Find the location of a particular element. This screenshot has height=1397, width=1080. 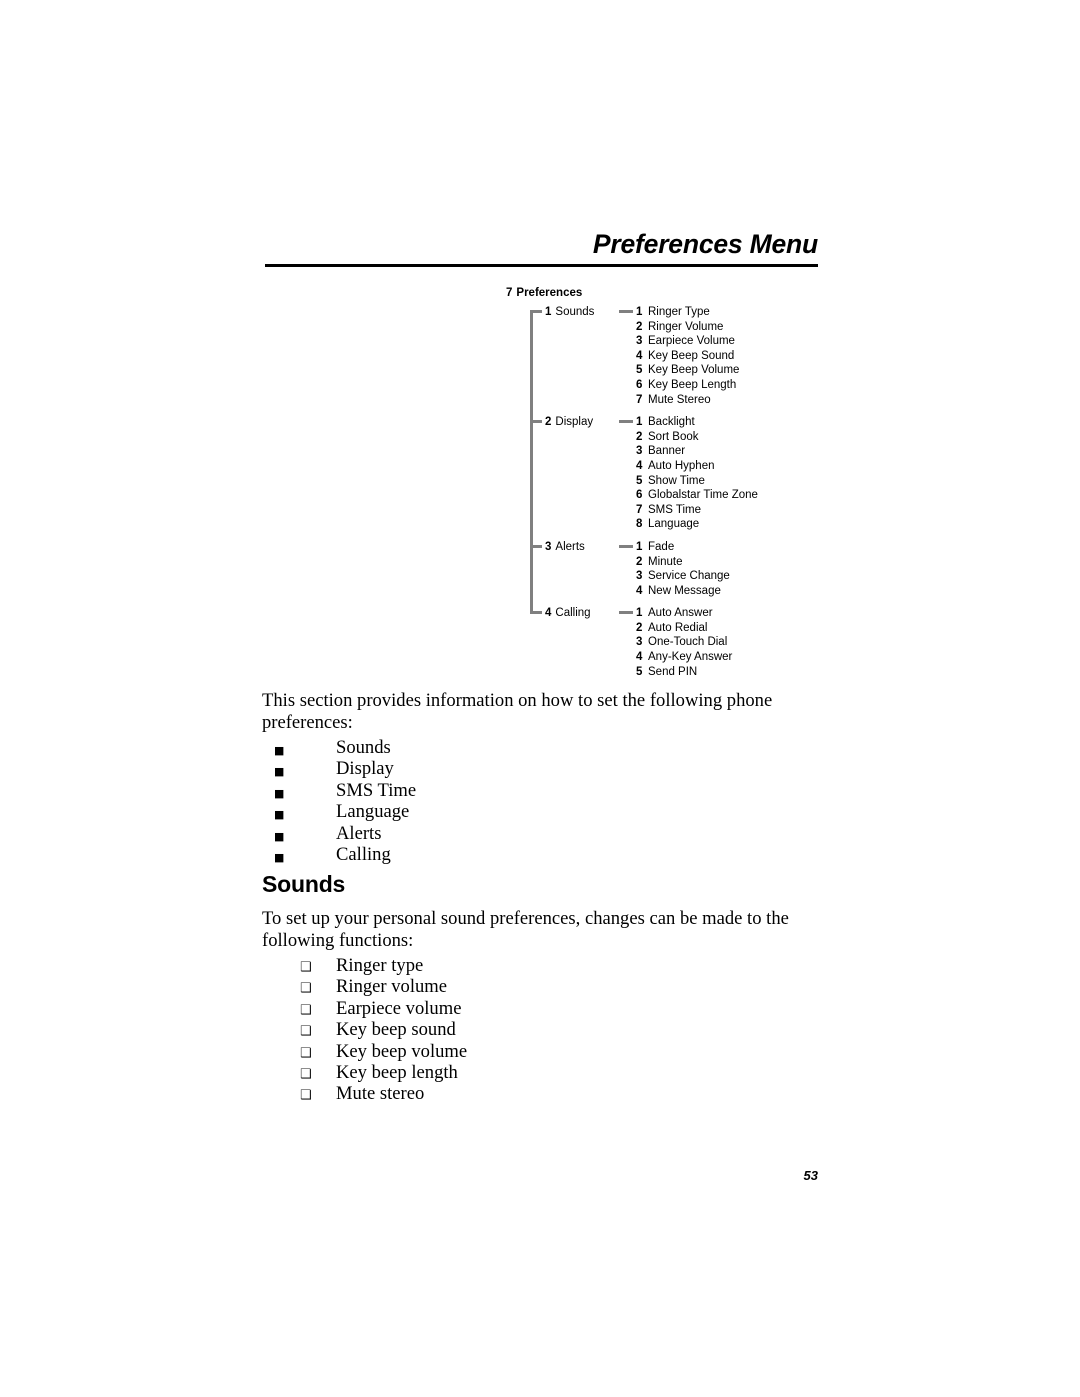

list-item-label: Alerts is located at coordinates (359, 833).